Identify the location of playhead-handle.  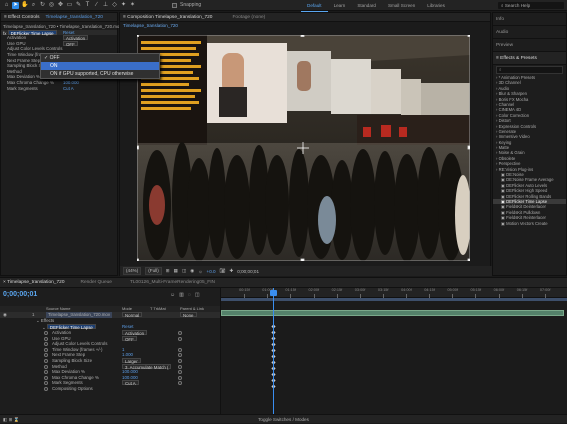
(273, 293).